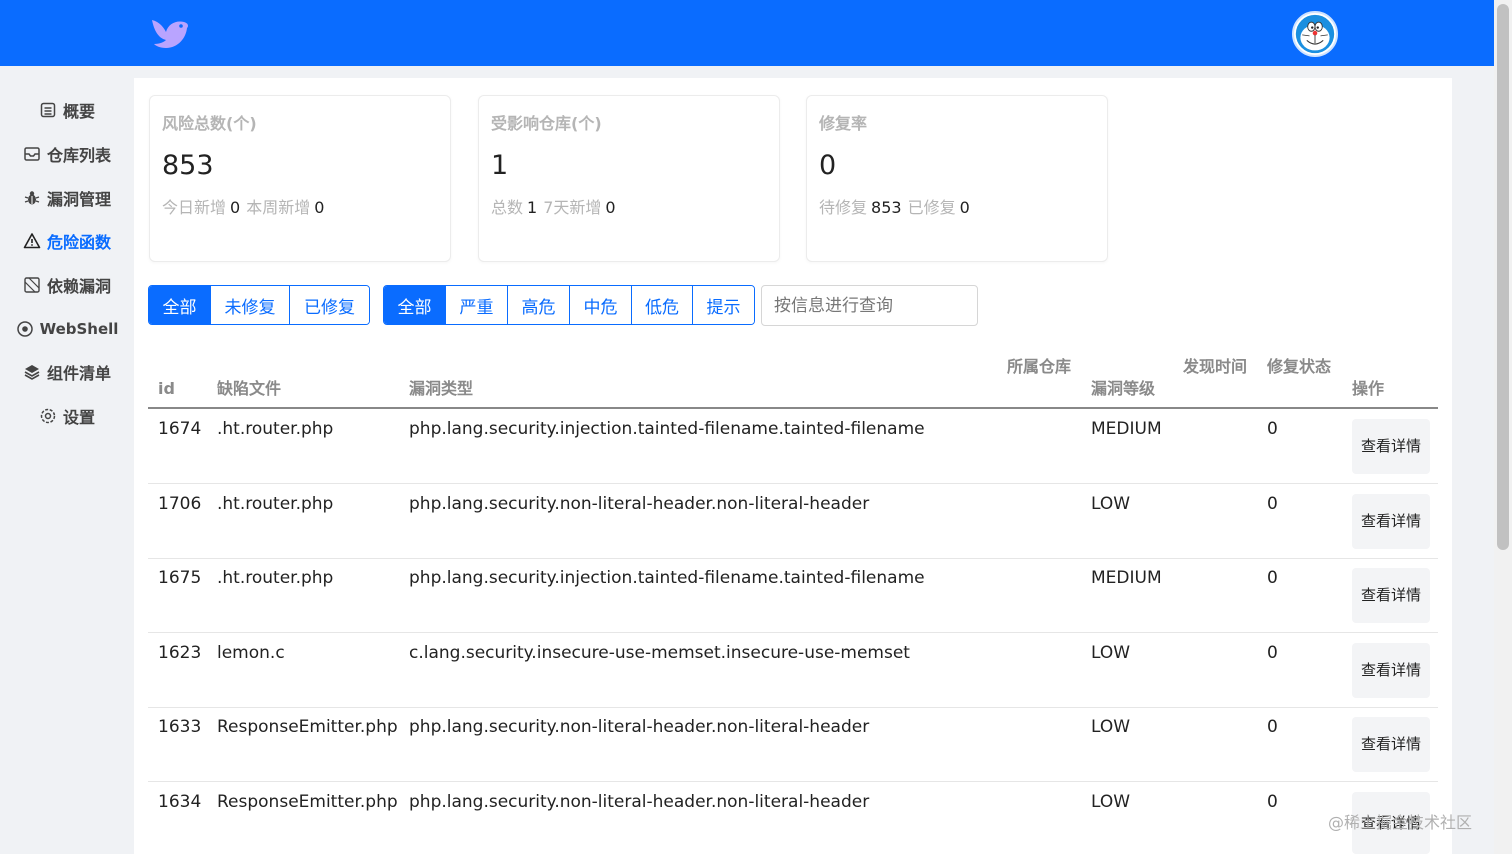 The height and width of the screenshot is (854, 1512). What do you see at coordinates (180, 727) in the screenshot?
I see `cell-id: 1633` at bounding box center [180, 727].